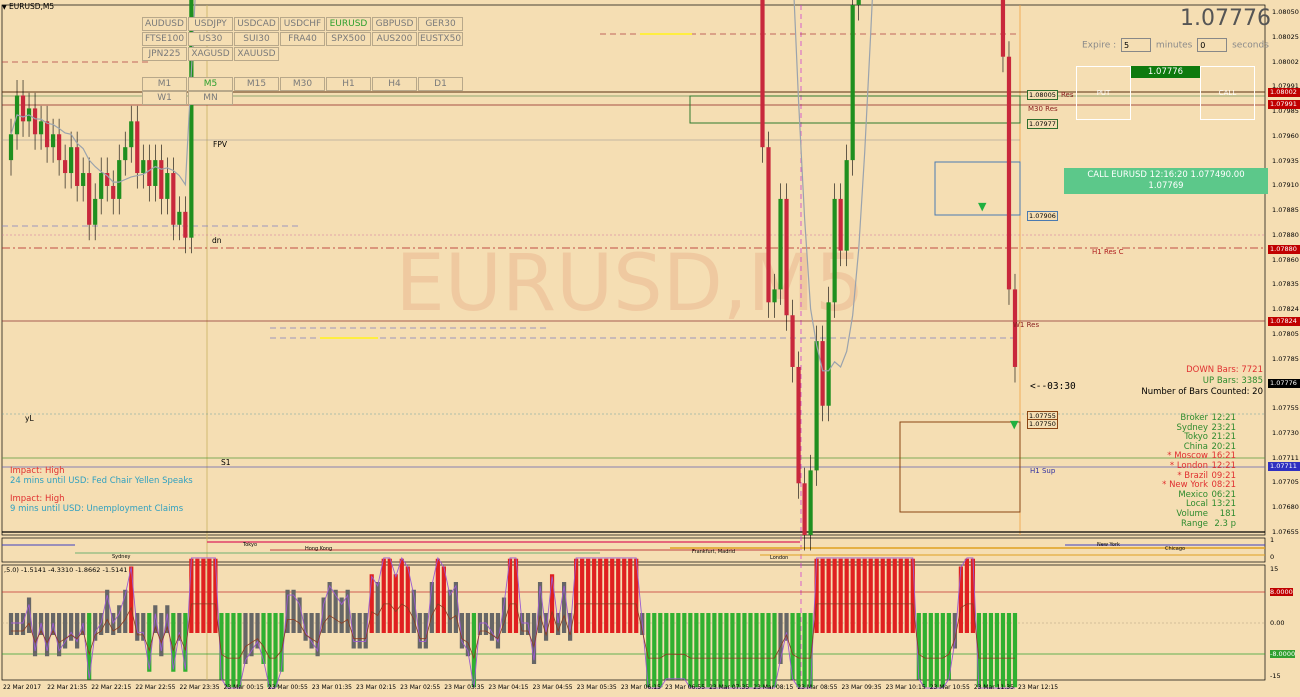  I want to click on symbol-button-eurusd: EURUSD, so click(348, 24).